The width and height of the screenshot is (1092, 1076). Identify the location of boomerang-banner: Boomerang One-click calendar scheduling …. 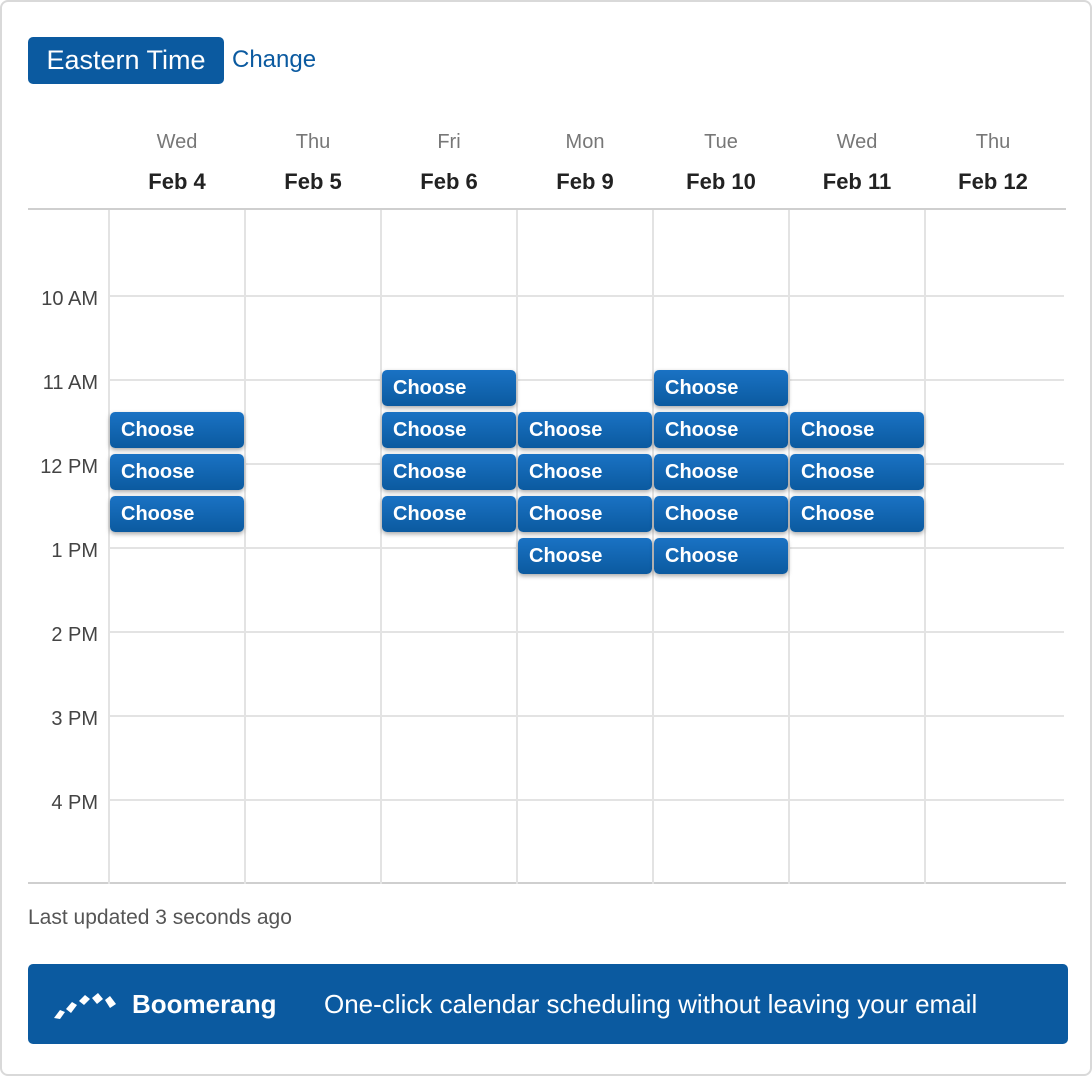
(548, 1004).